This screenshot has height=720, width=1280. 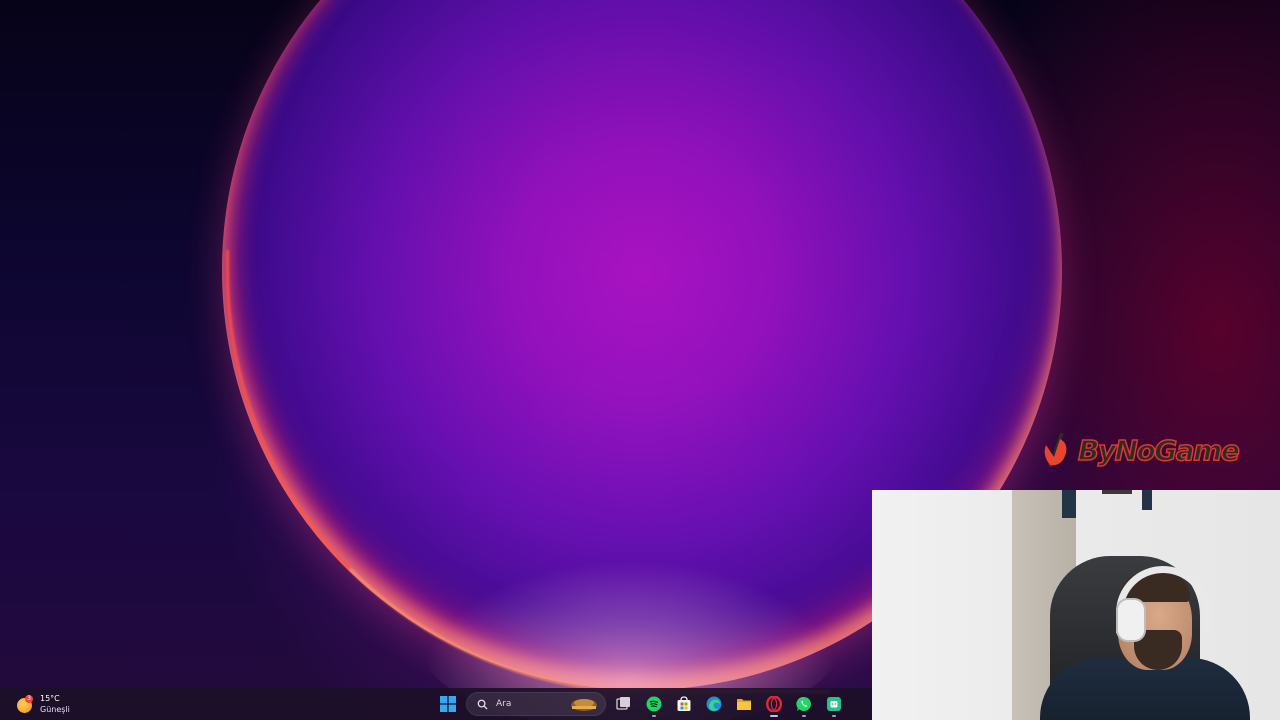 I want to click on search-placeholder: Ara, so click(x=504, y=704).